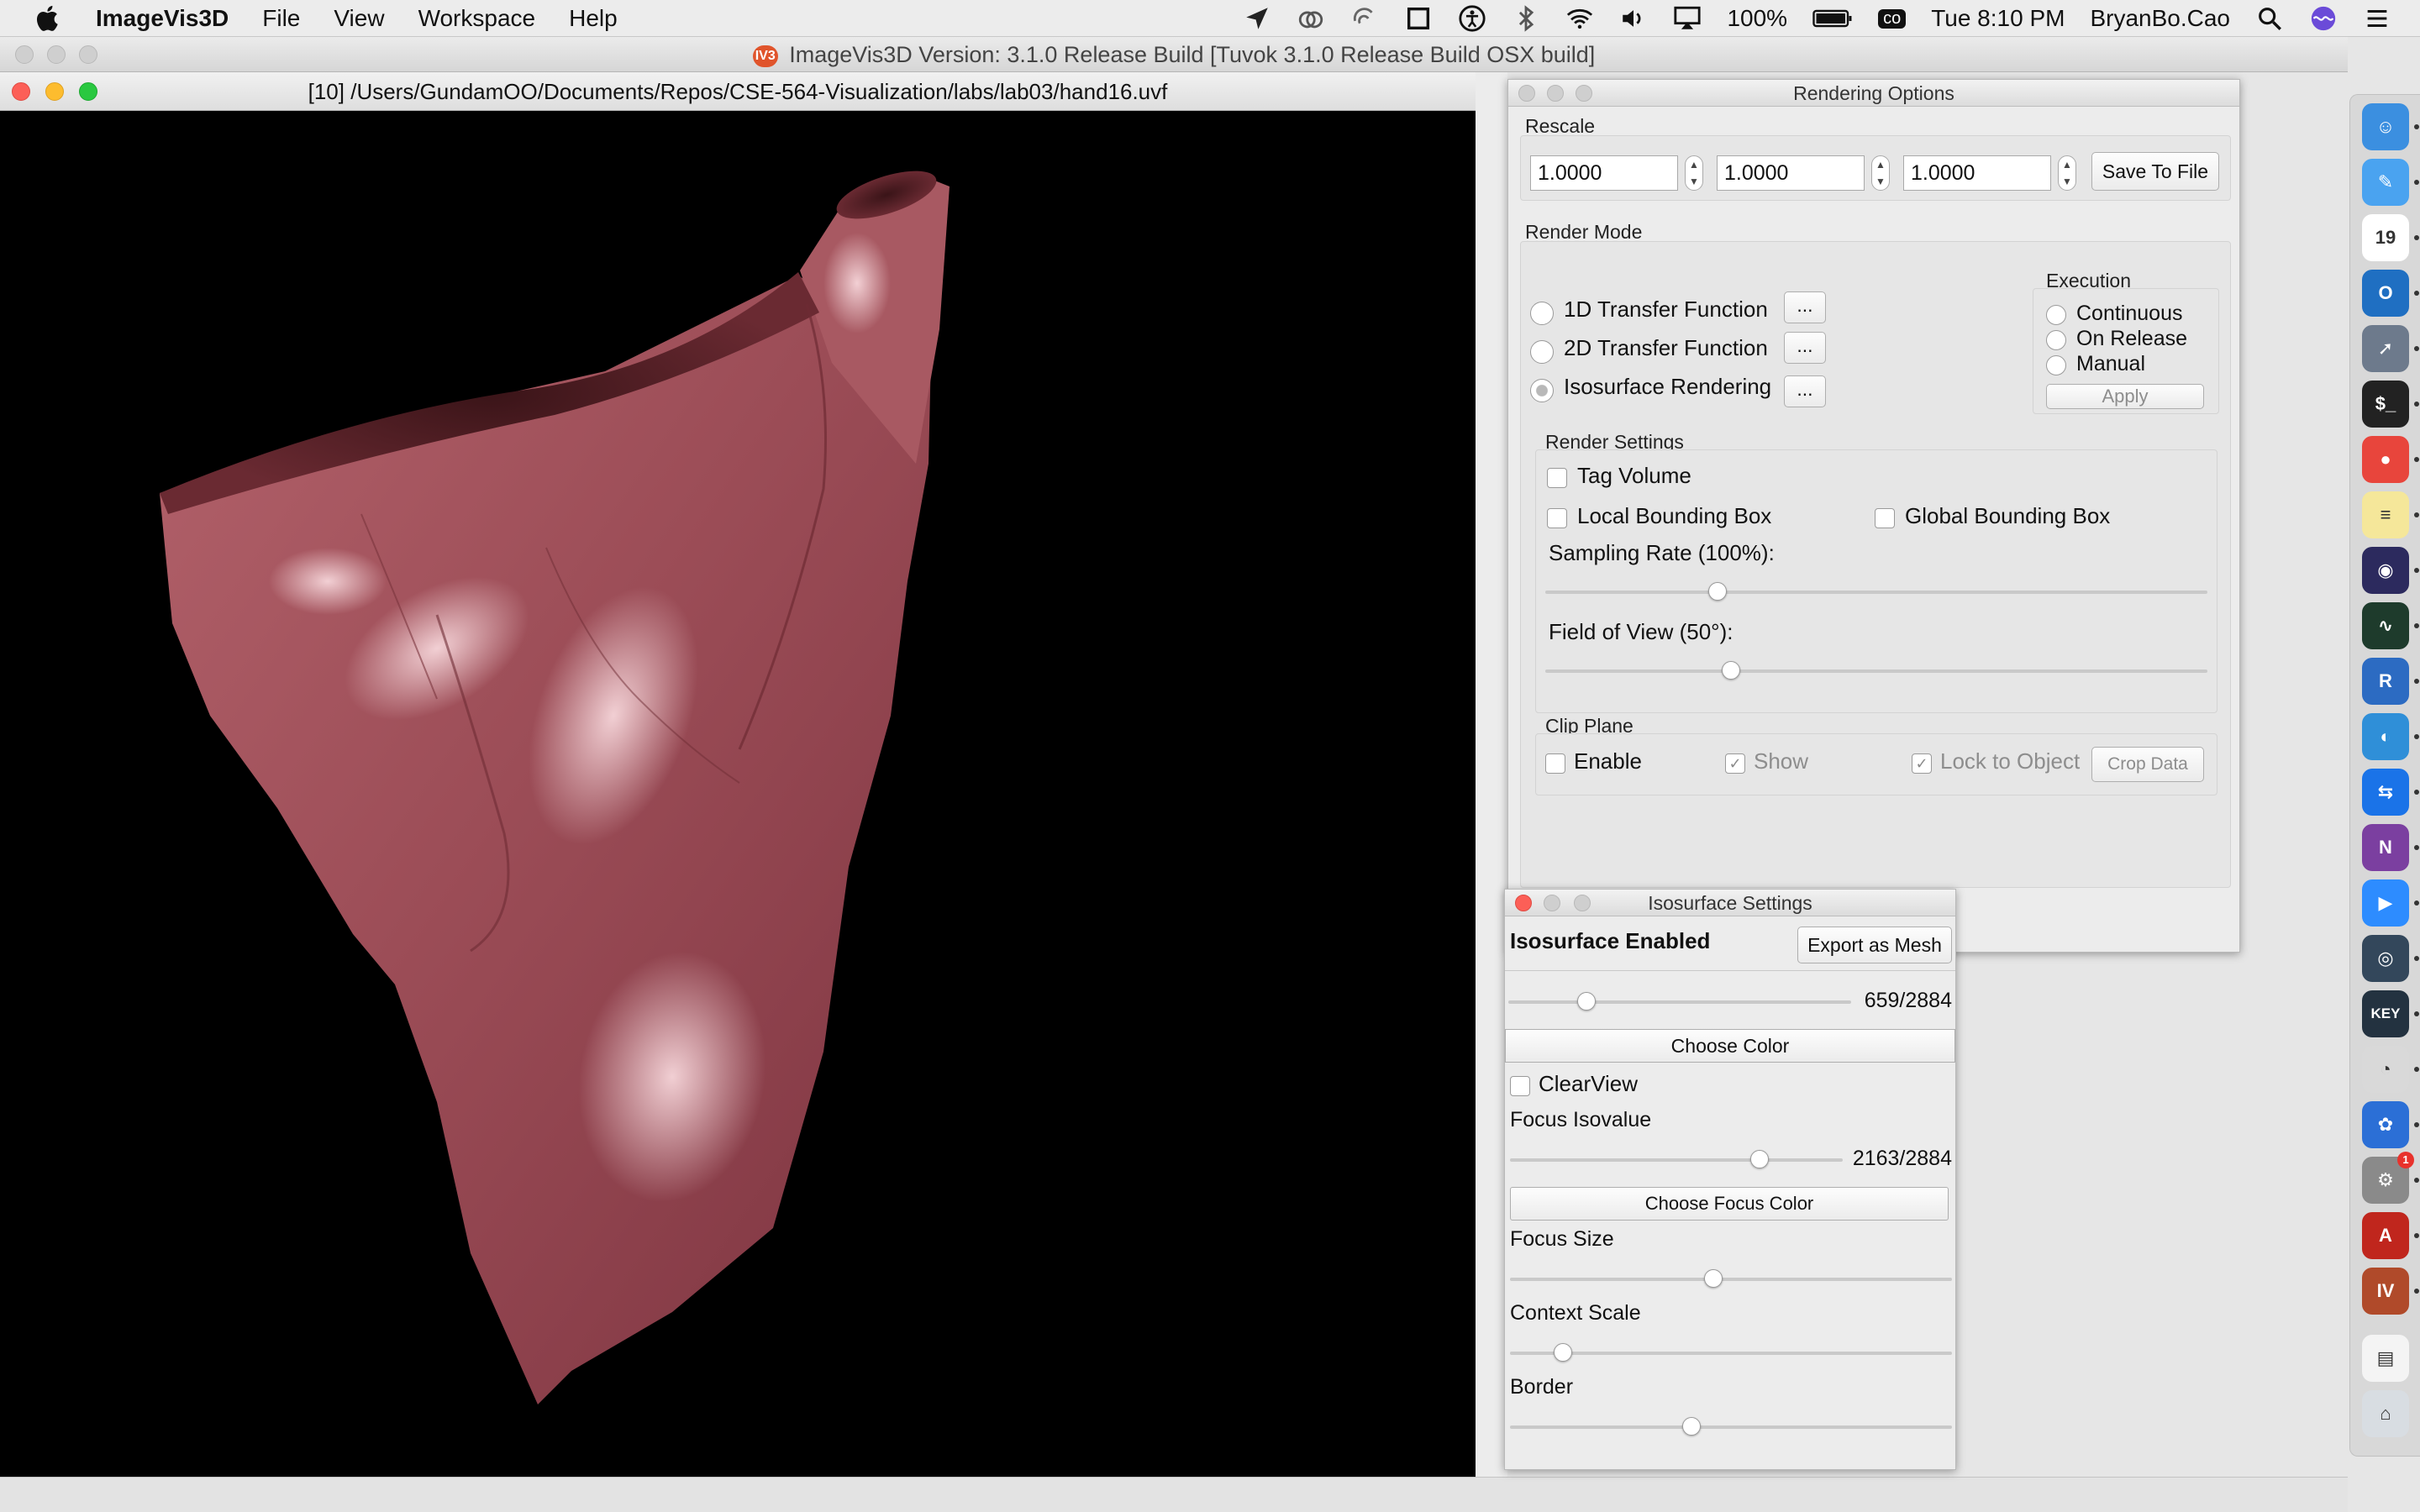 The image size is (2420, 1512). Describe the element at coordinates (1526, 18) in the screenshot. I see `bluetooth-icon` at that location.